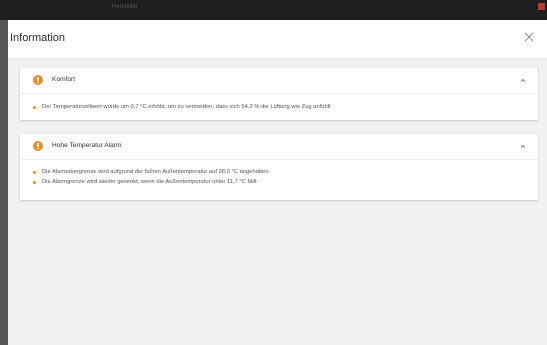 The width and height of the screenshot is (547, 345). I want to click on app-bar-title: Hersteller, so click(125, 7).